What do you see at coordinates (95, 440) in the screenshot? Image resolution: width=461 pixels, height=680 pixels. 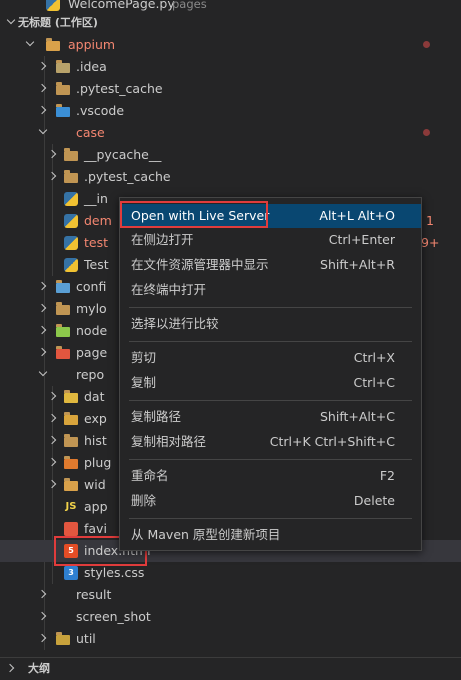 I see `tree-item-label: hist` at bounding box center [95, 440].